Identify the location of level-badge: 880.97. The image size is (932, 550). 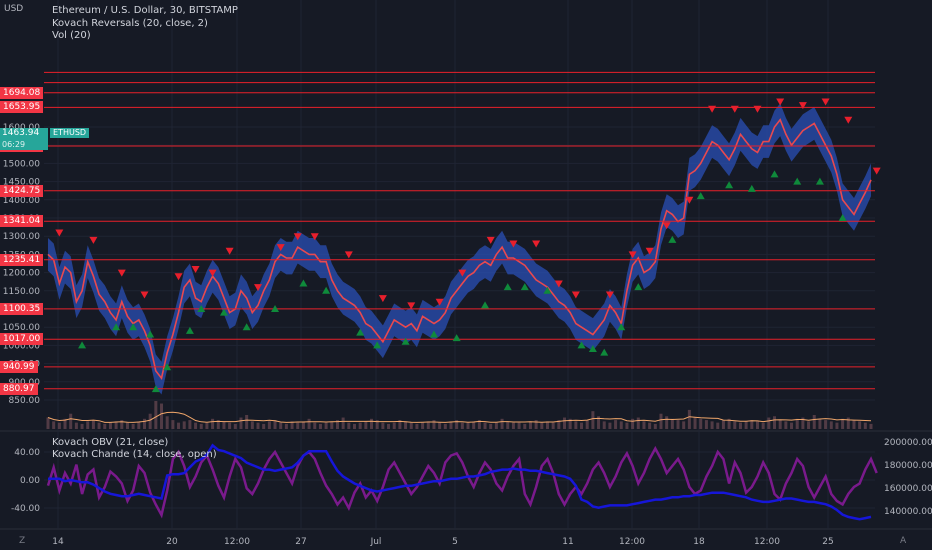
(19, 388).